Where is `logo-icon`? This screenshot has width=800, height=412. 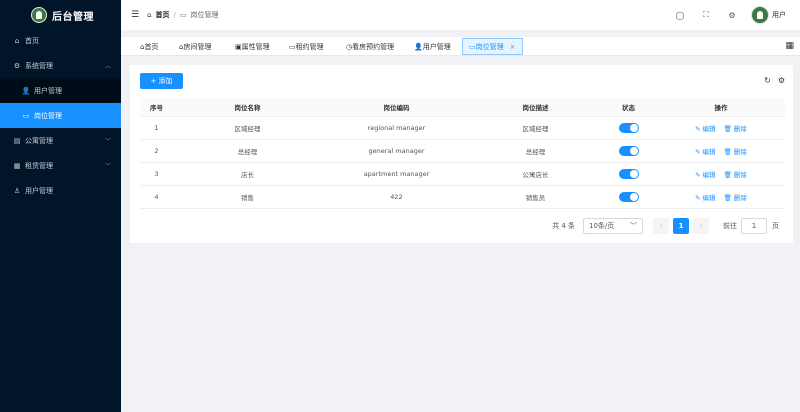
logo-icon is located at coordinates (39, 15).